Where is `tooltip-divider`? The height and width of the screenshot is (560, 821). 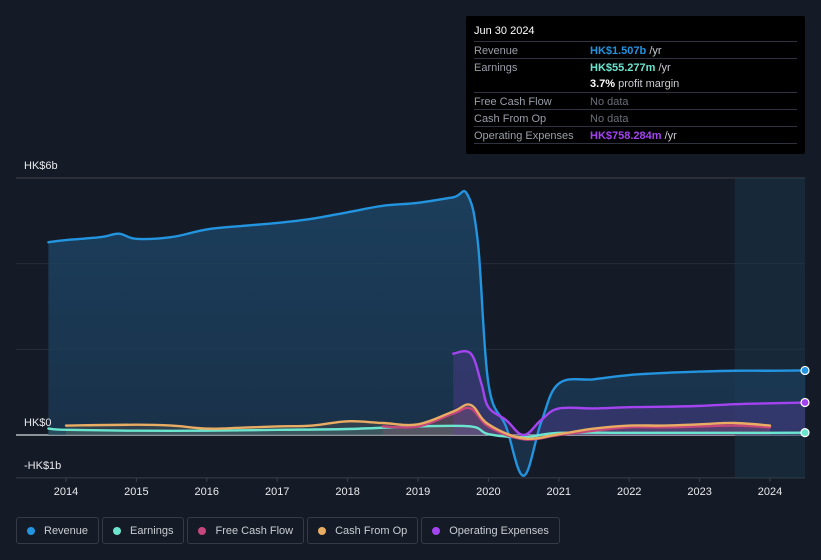 tooltip-divider is located at coordinates (635, 143).